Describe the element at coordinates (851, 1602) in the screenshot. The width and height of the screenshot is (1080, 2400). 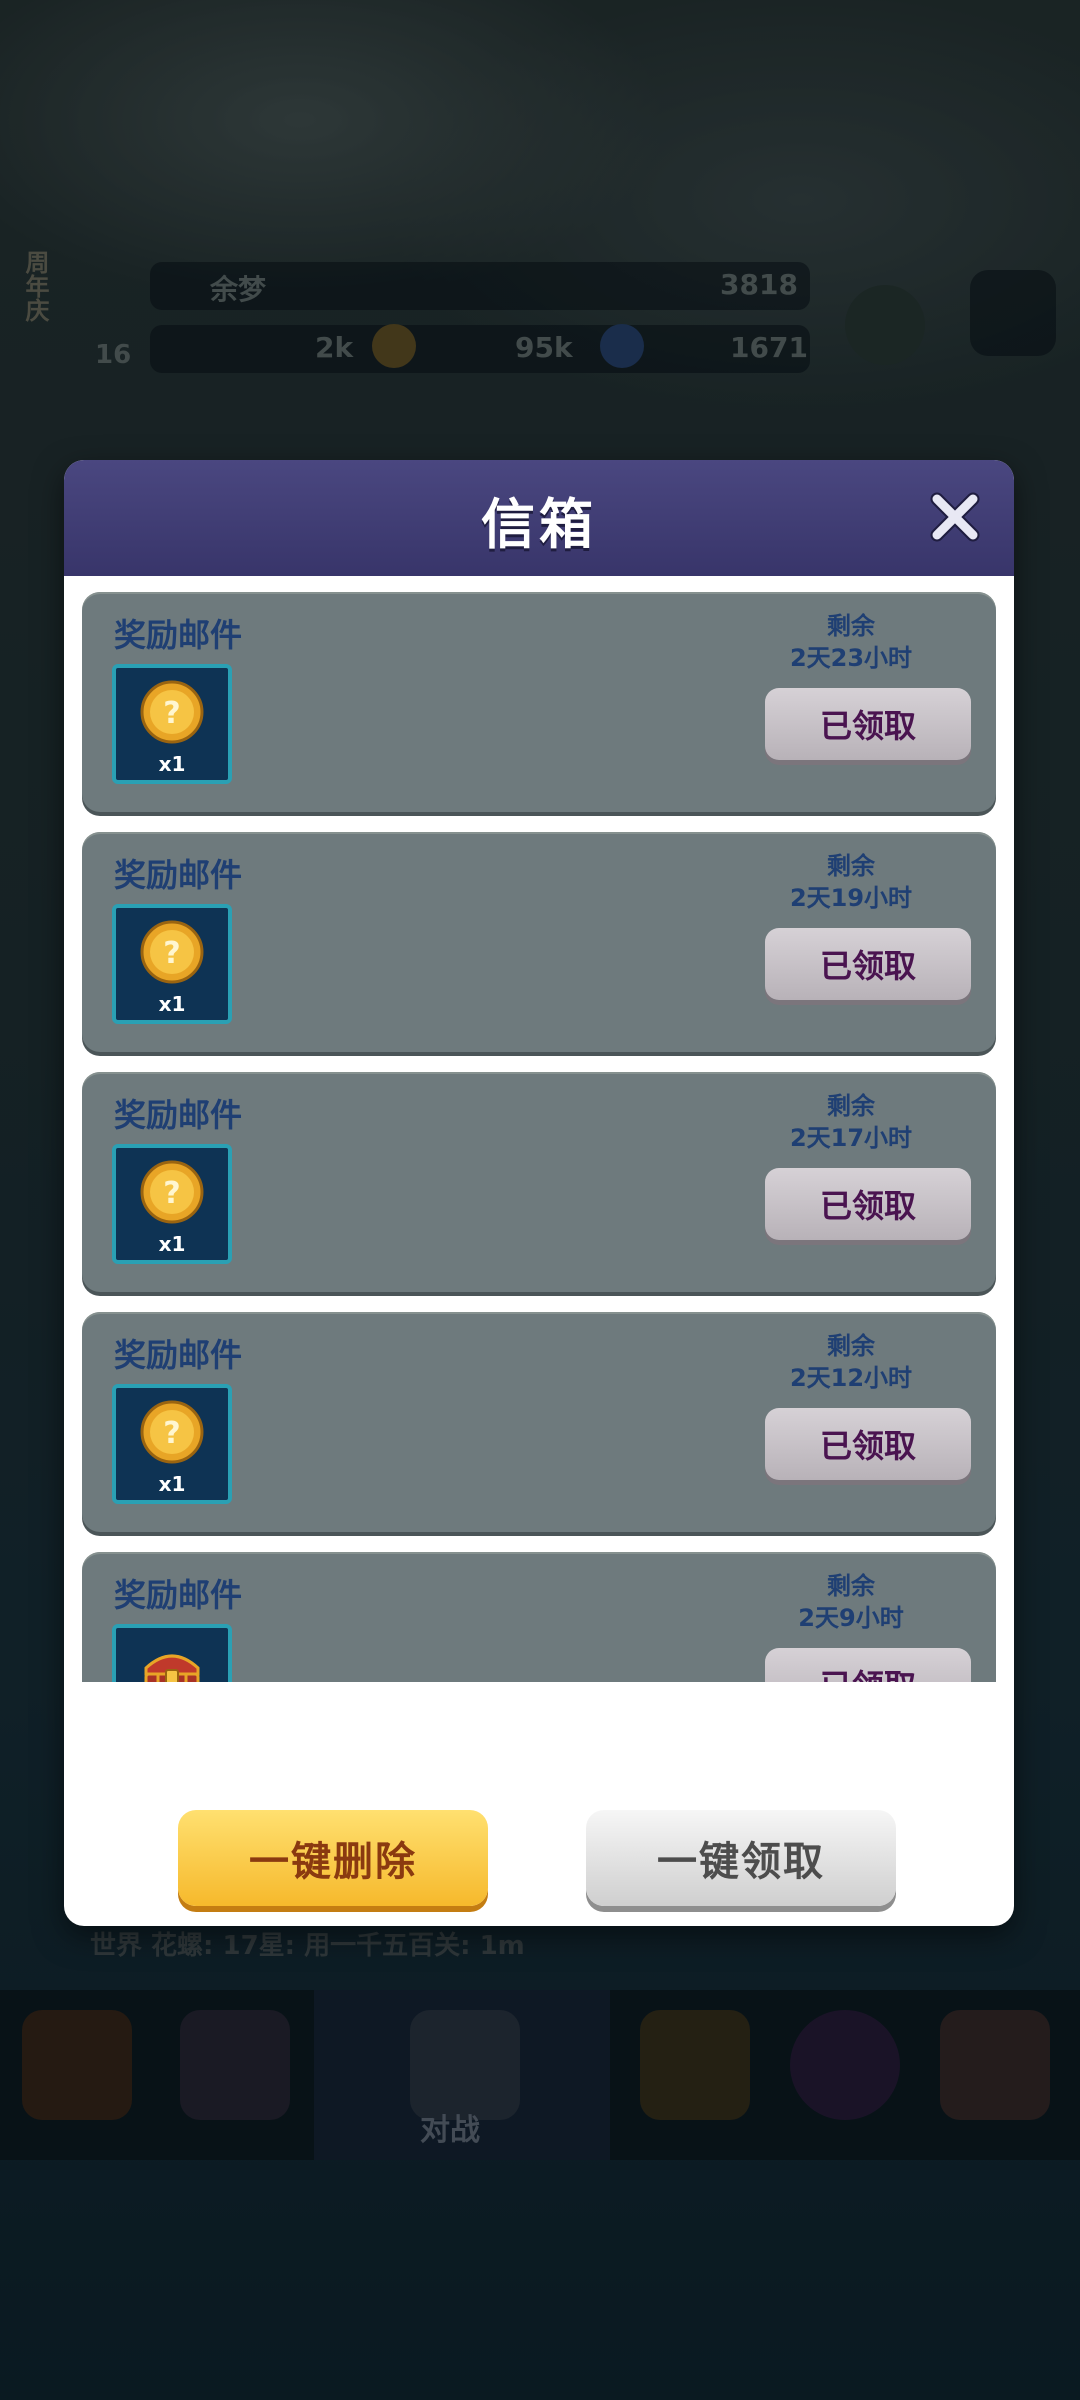
I see `remain-time: 剩余 2天9小时` at that location.